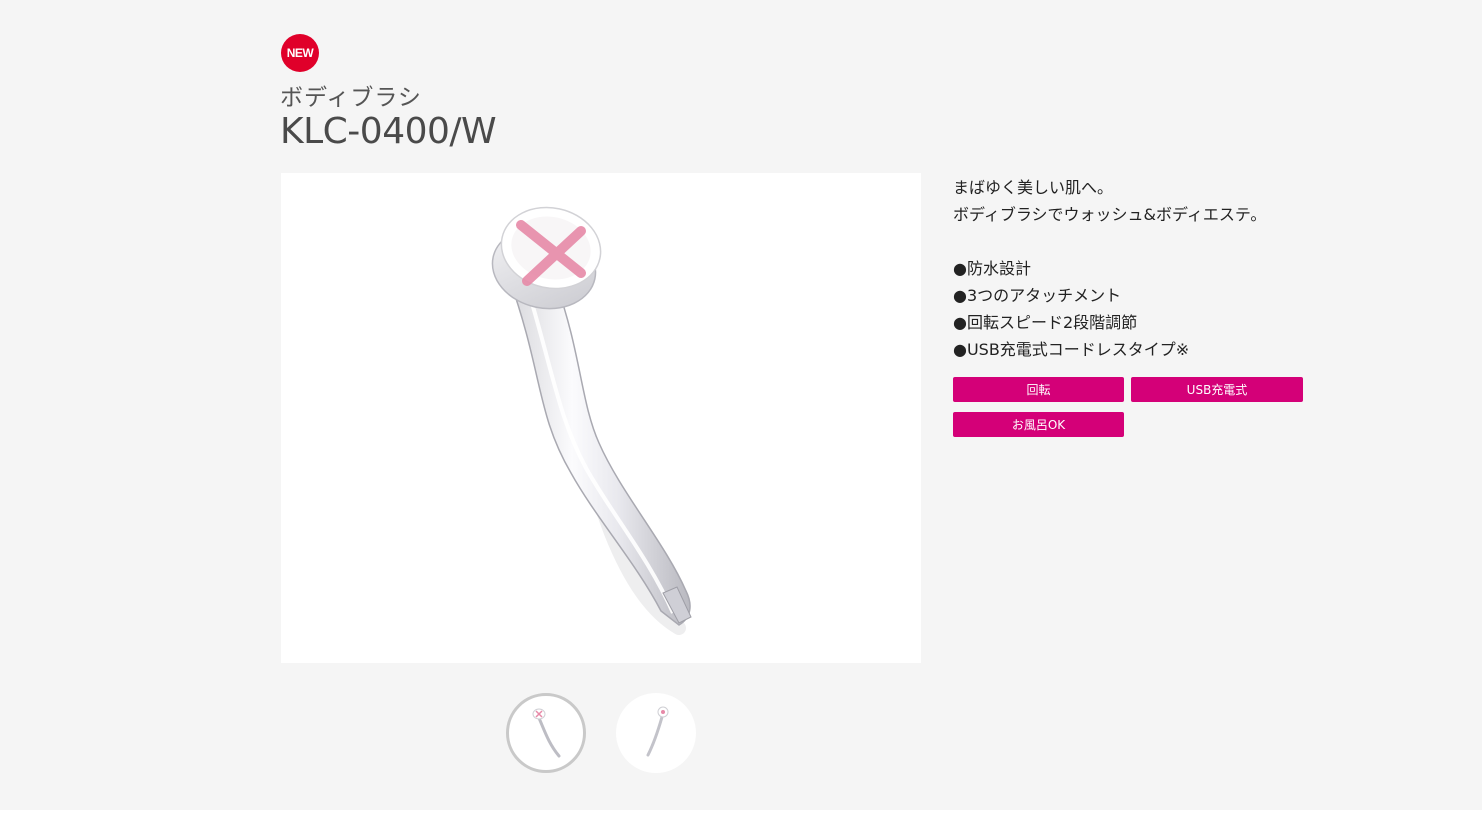 This screenshot has height=814, width=1482. What do you see at coordinates (1038, 424) in the screenshot?
I see `tag-bath-ok: お風呂OK` at bounding box center [1038, 424].